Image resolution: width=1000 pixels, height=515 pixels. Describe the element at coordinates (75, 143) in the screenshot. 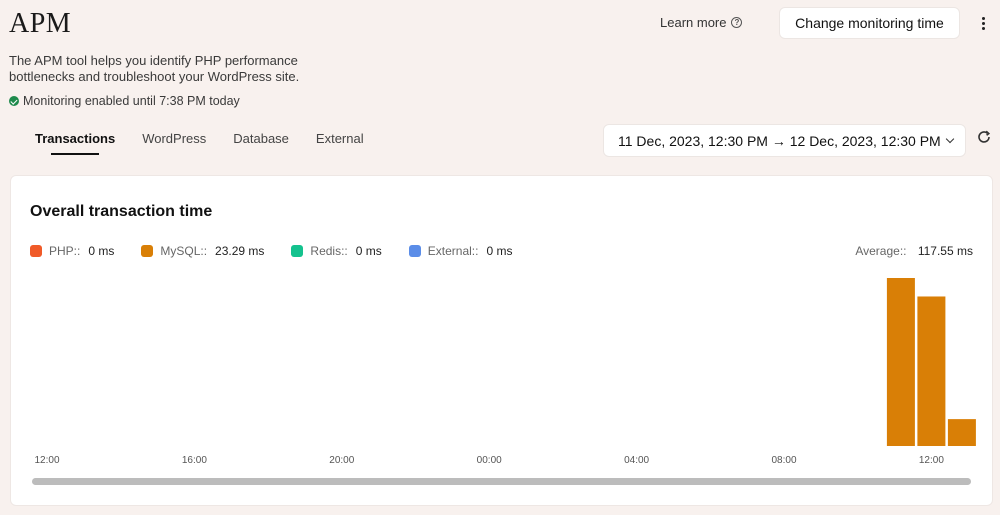

I see `tab-transactions: Transactions` at that location.